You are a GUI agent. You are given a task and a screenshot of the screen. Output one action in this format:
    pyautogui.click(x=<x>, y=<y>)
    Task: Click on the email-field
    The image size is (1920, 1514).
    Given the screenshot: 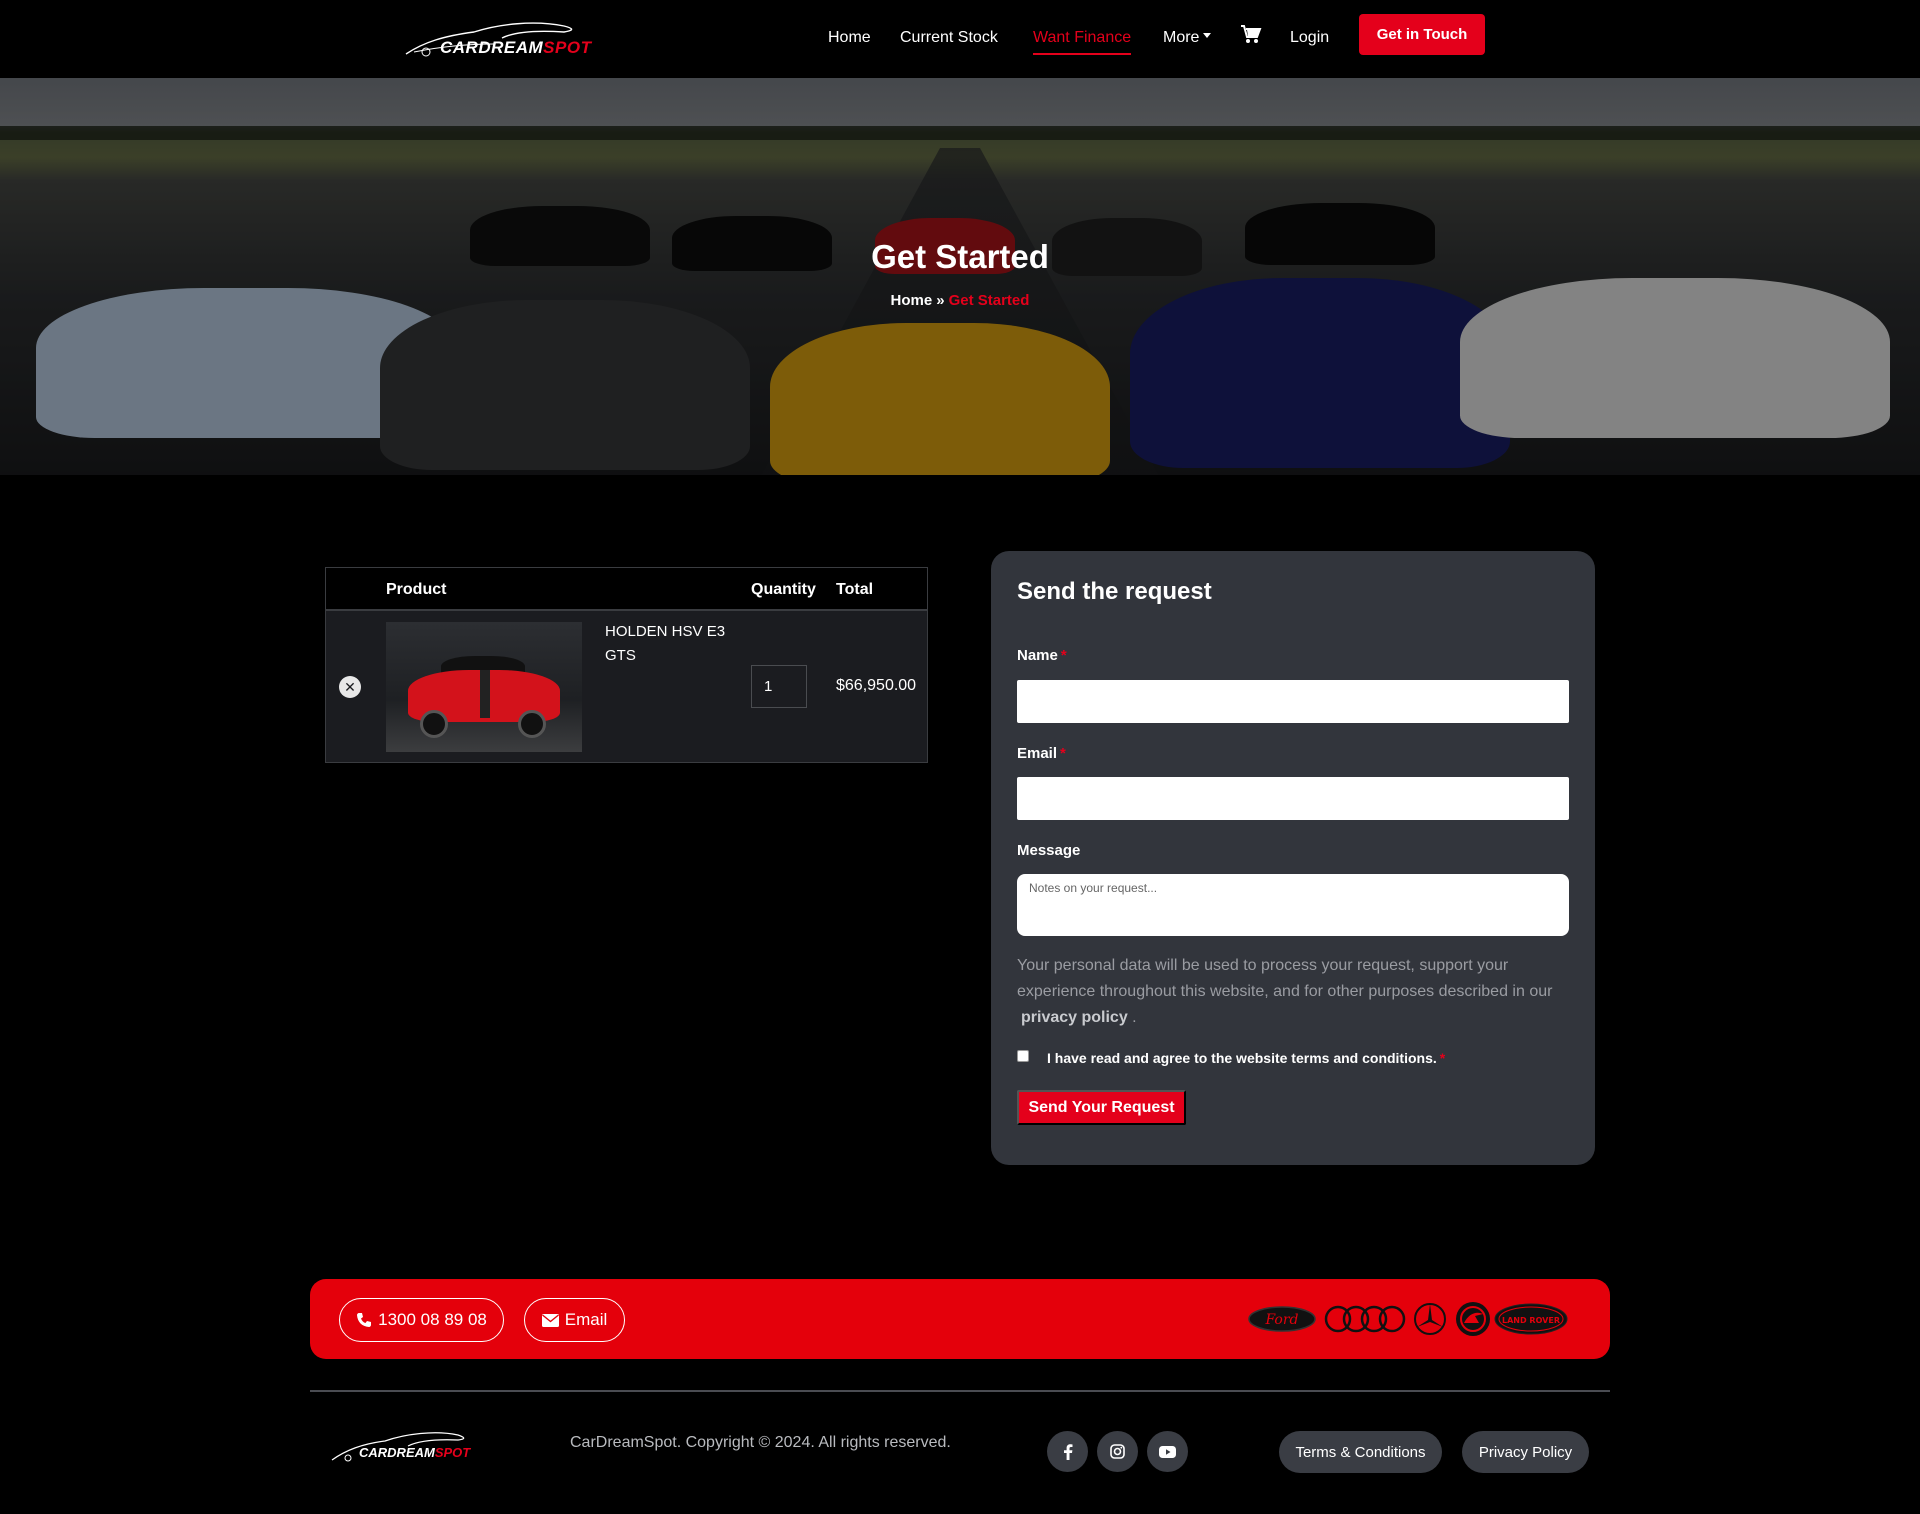 What is the action you would take?
    pyautogui.click(x=1293, y=798)
    